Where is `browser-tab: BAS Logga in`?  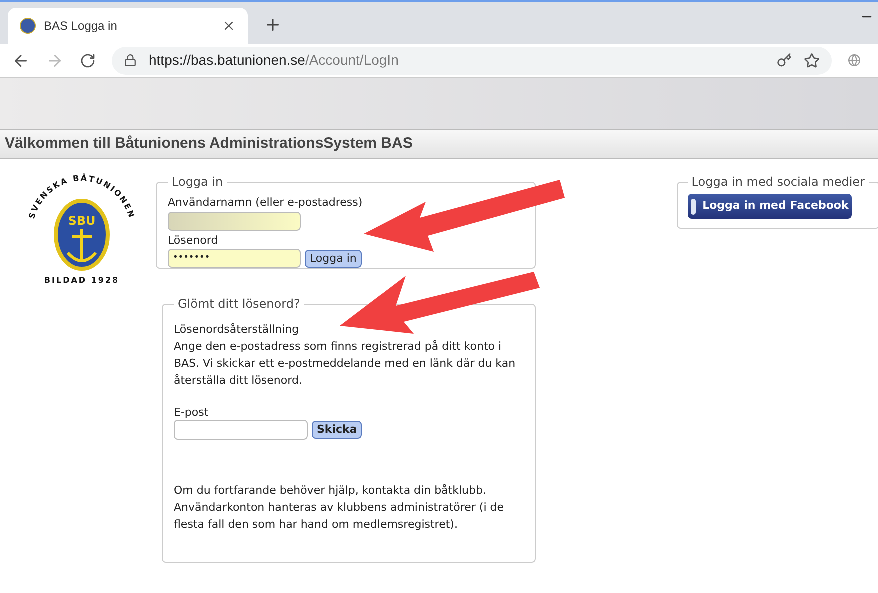
browser-tab: BAS Logga in is located at coordinates (128, 26).